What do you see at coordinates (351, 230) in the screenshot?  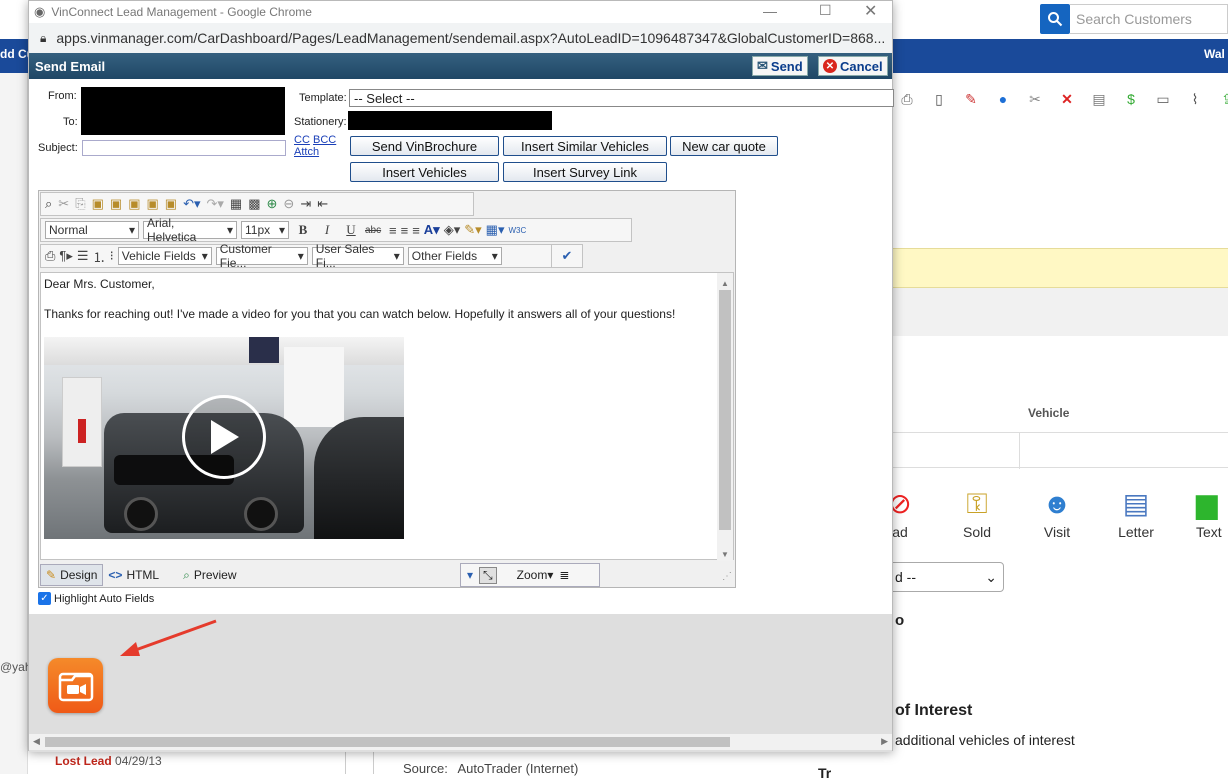 I see `underline-icon: U` at bounding box center [351, 230].